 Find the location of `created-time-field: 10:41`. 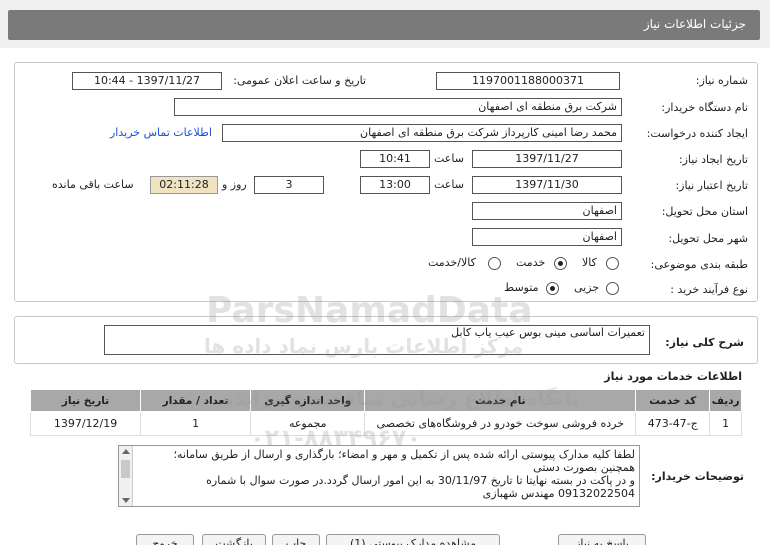

created-time-field: 10:41 is located at coordinates (395, 159).